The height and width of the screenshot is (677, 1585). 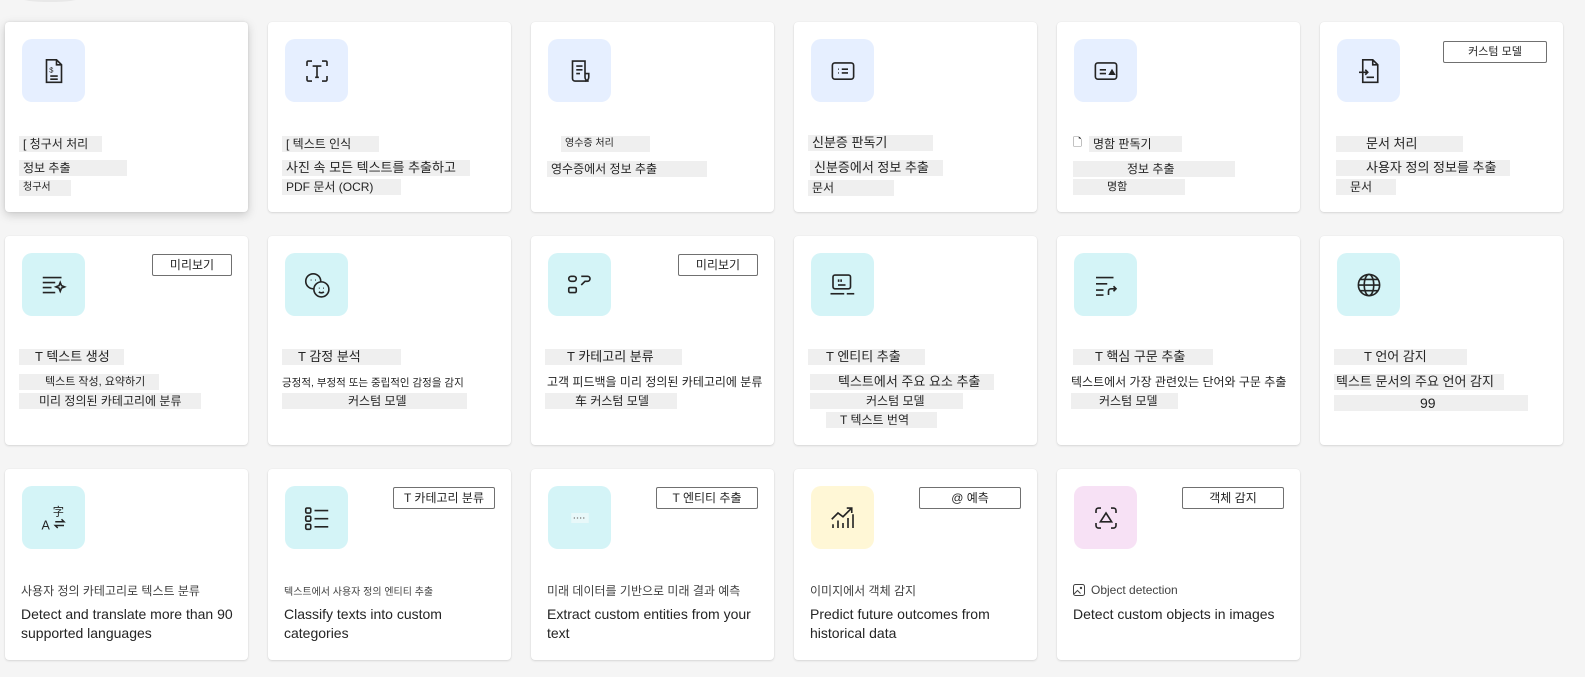 I want to click on card-title: T 엔티티 추출, so click(x=866, y=357).